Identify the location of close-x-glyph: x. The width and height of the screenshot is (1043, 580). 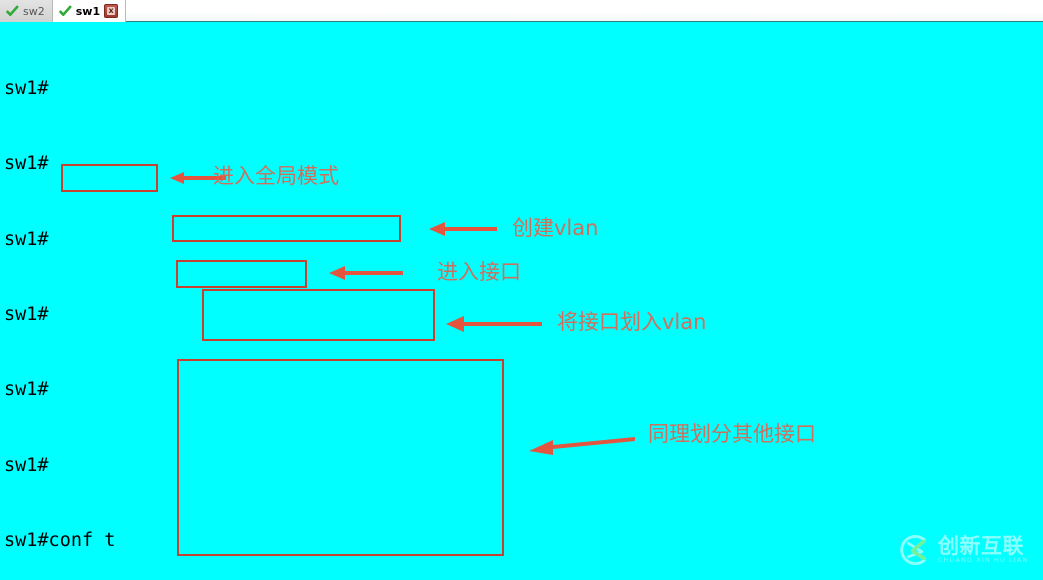
(111, 10).